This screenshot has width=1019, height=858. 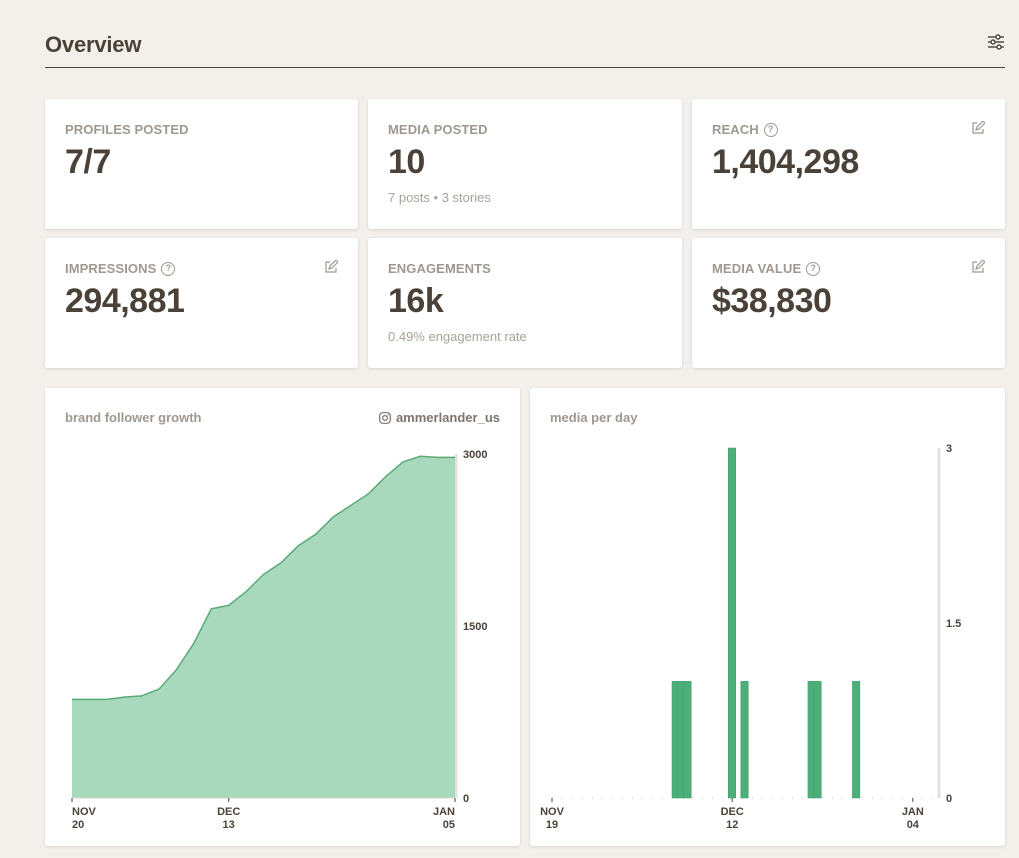 What do you see at coordinates (457, 336) in the screenshot?
I see `engagement-rate: 0.49% engagement rate` at bounding box center [457, 336].